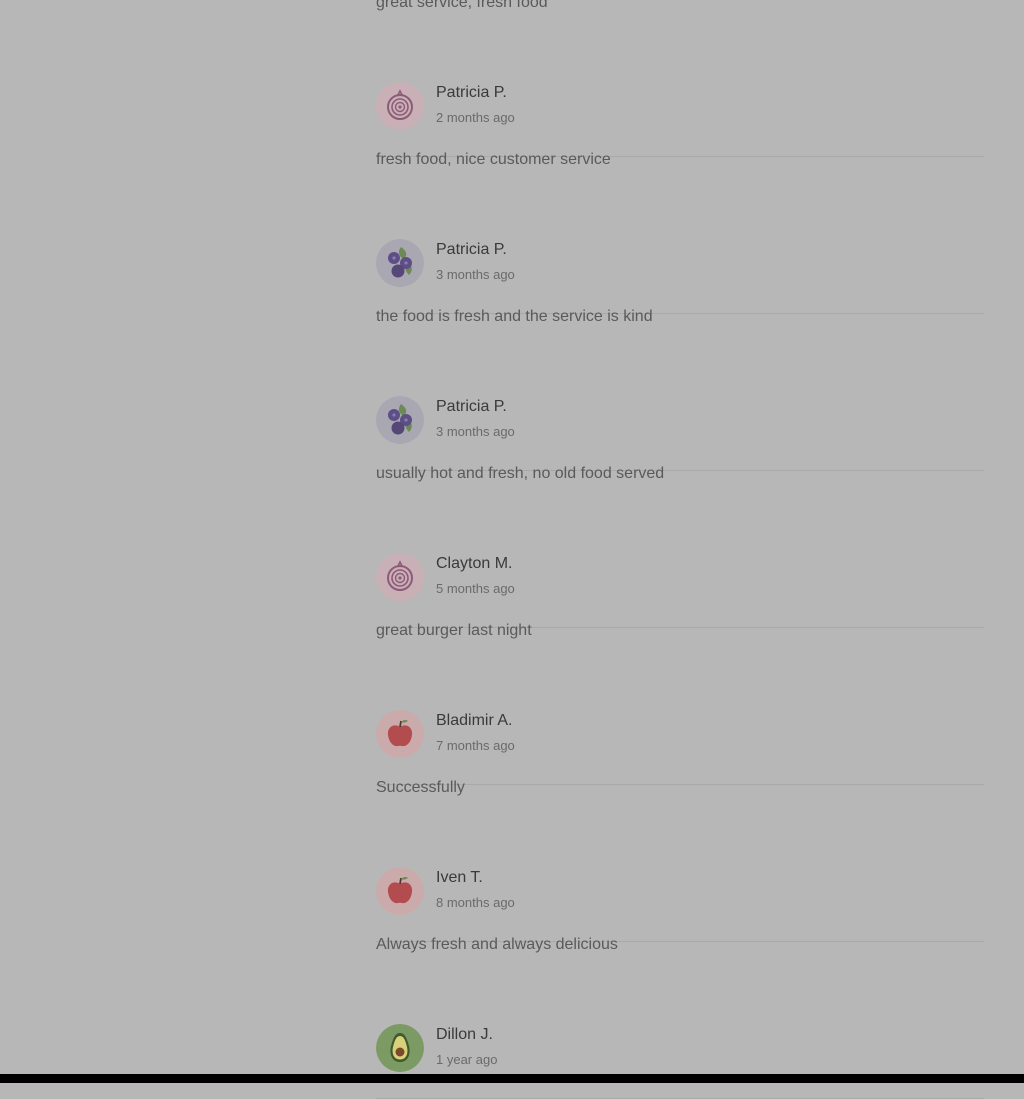 Image resolution: width=1024 pixels, height=1099 pixels. Describe the element at coordinates (475, 745) in the screenshot. I see `review-time: 7 months ago` at that location.